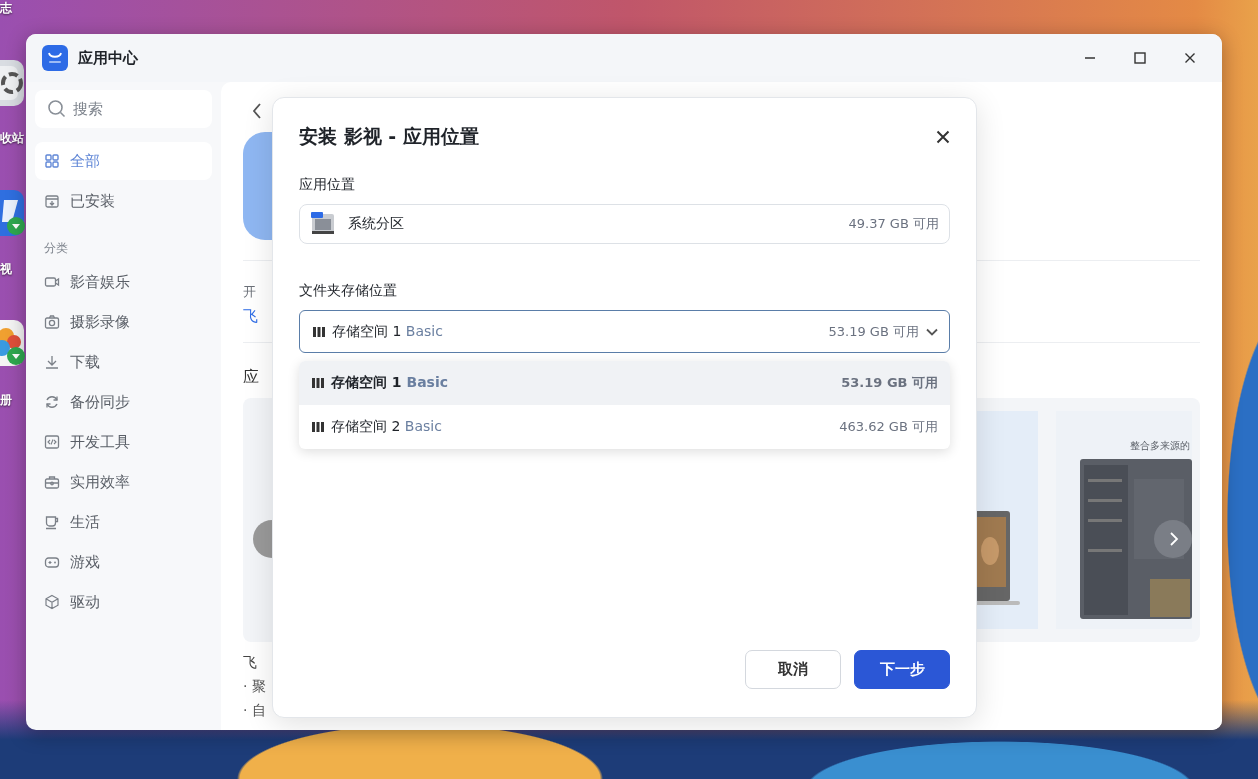 This screenshot has height=779, width=1258. What do you see at coordinates (52, 201) in the screenshot?
I see `inbox-icon` at bounding box center [52, 201].